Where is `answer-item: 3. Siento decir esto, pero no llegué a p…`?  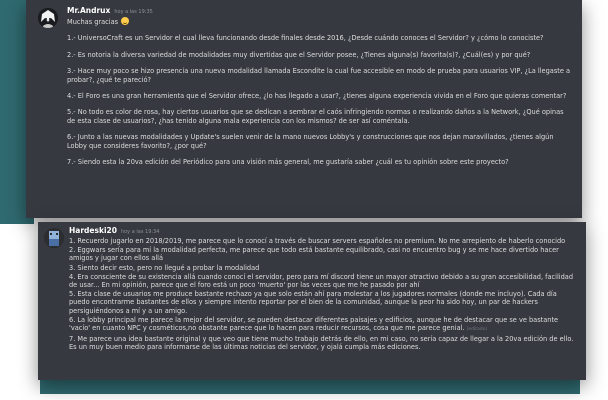
answer-item: 3. Siento decir esto, pero no llegué a p… is located at coordinates (164, 267).